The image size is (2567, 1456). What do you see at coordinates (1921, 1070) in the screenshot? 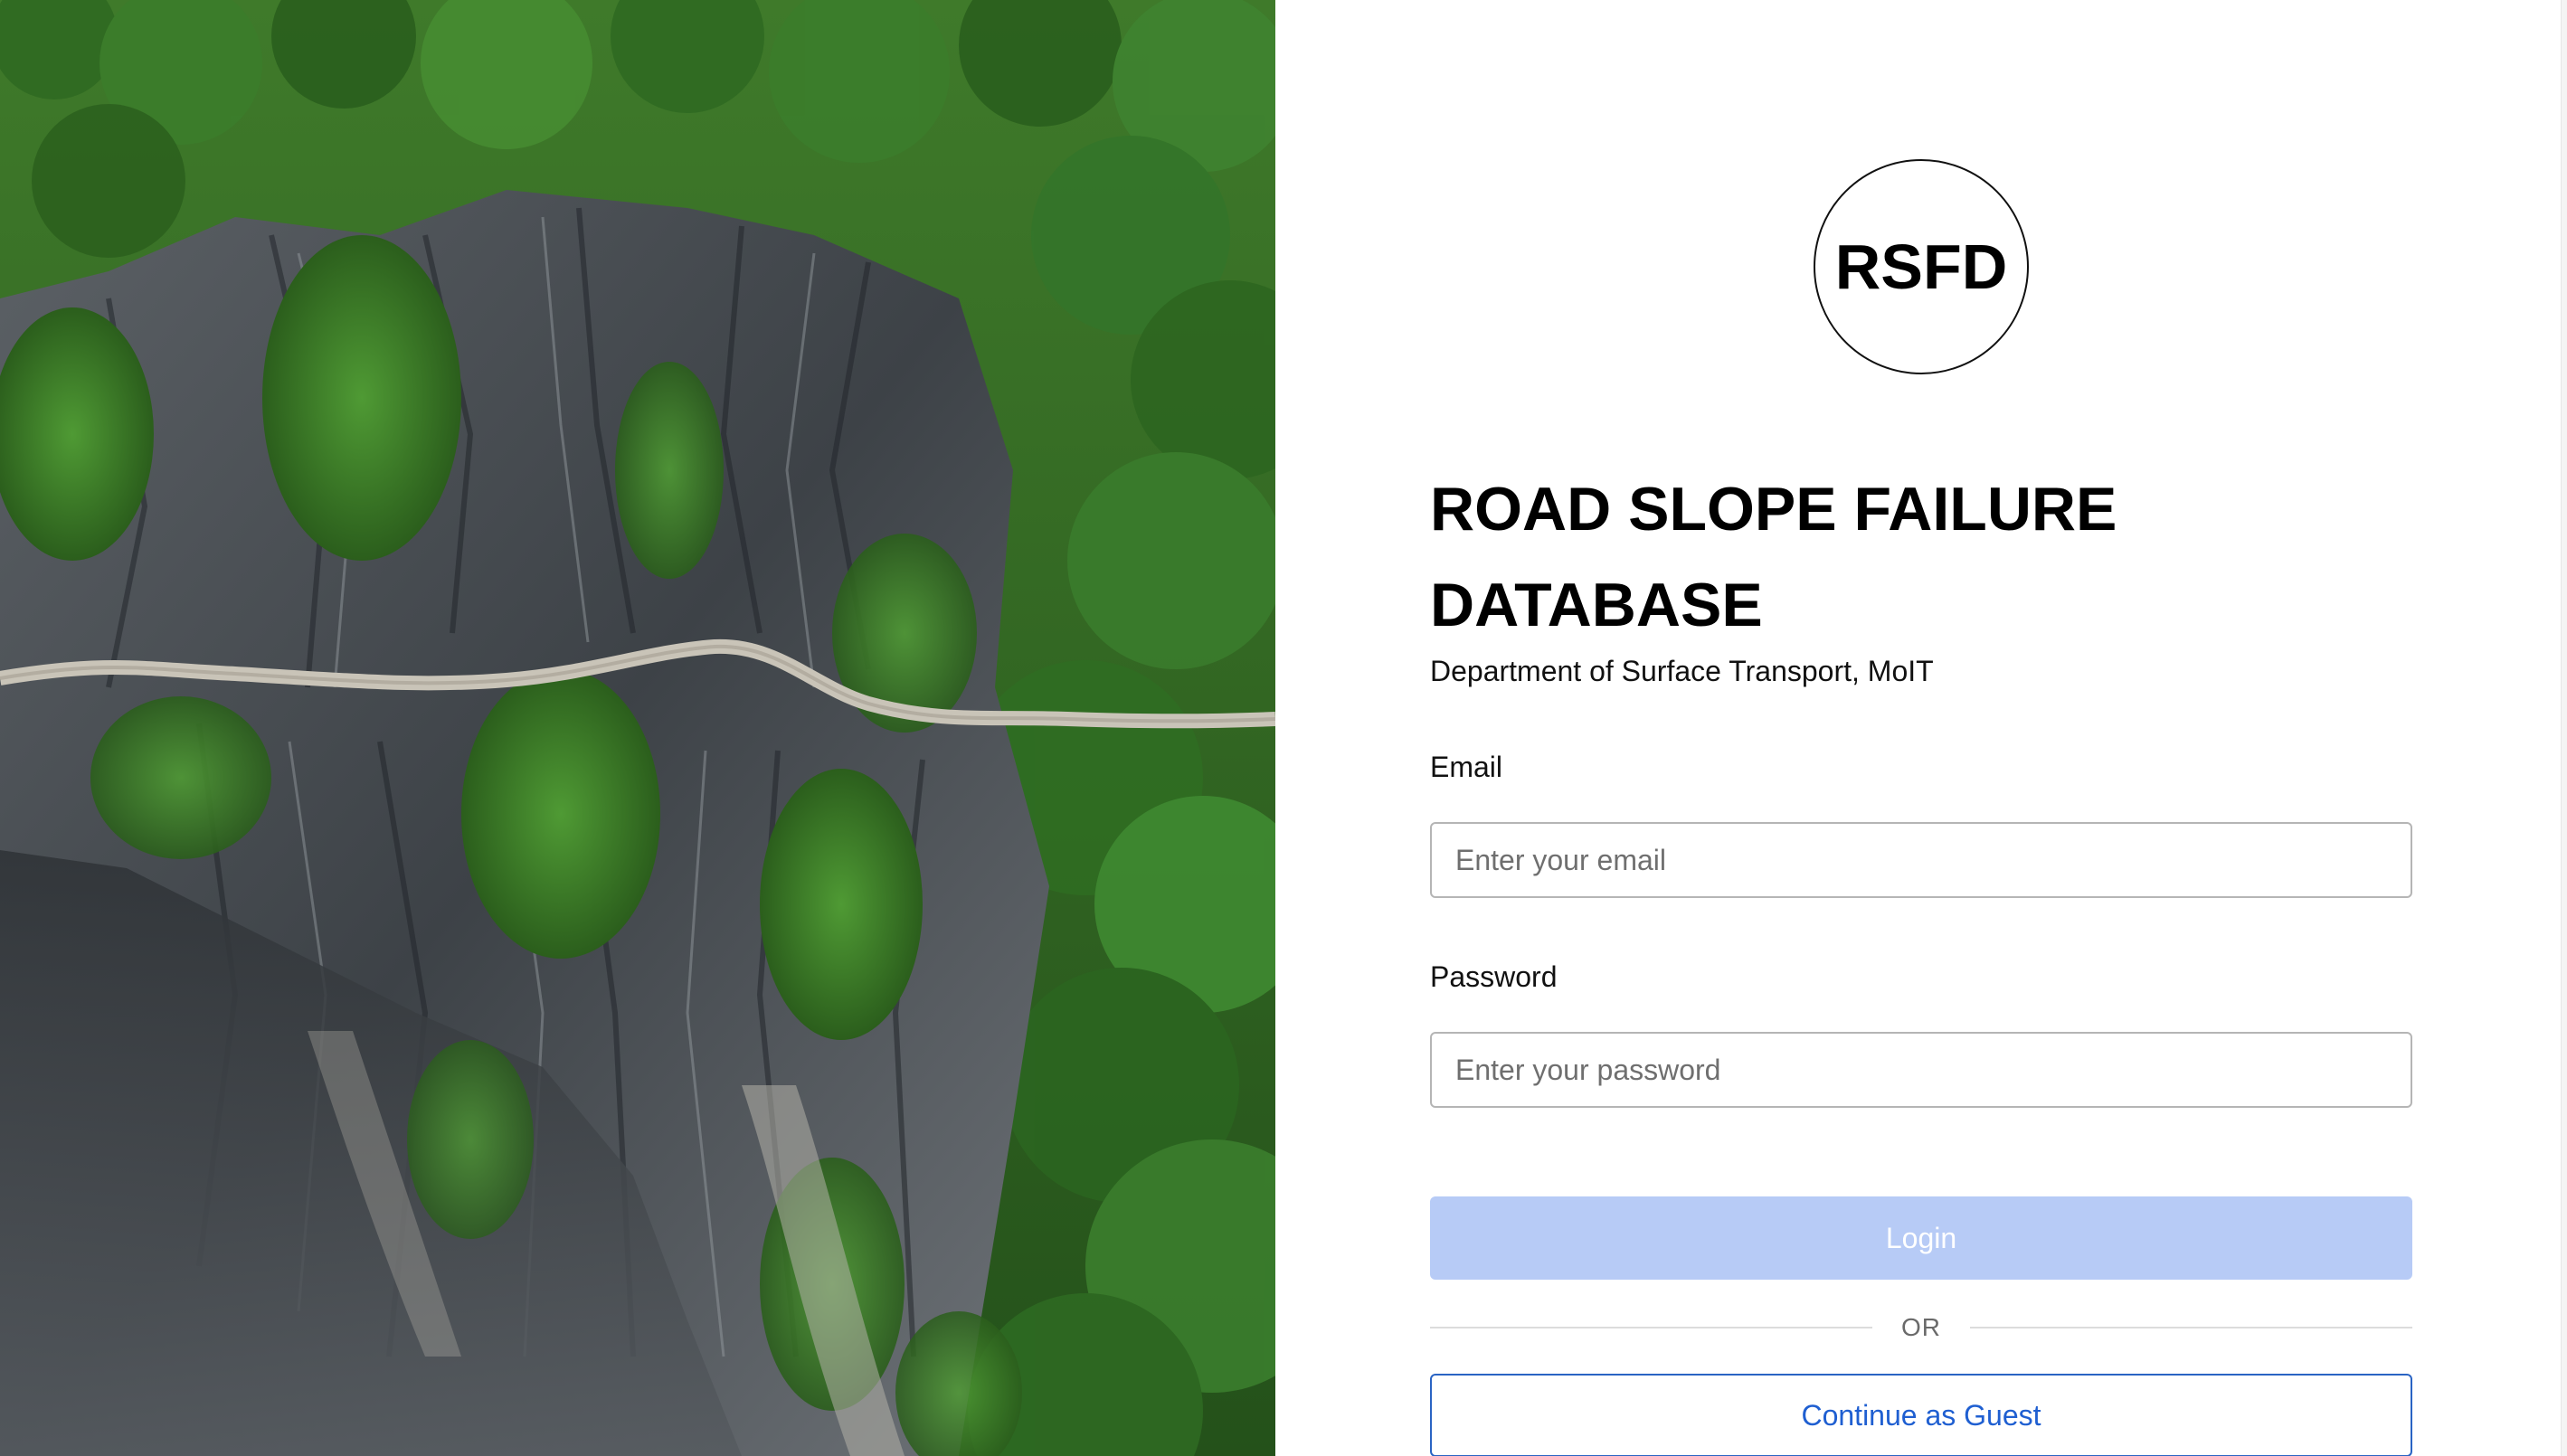
I see `password-field` at bounding box center [1921, 1070].